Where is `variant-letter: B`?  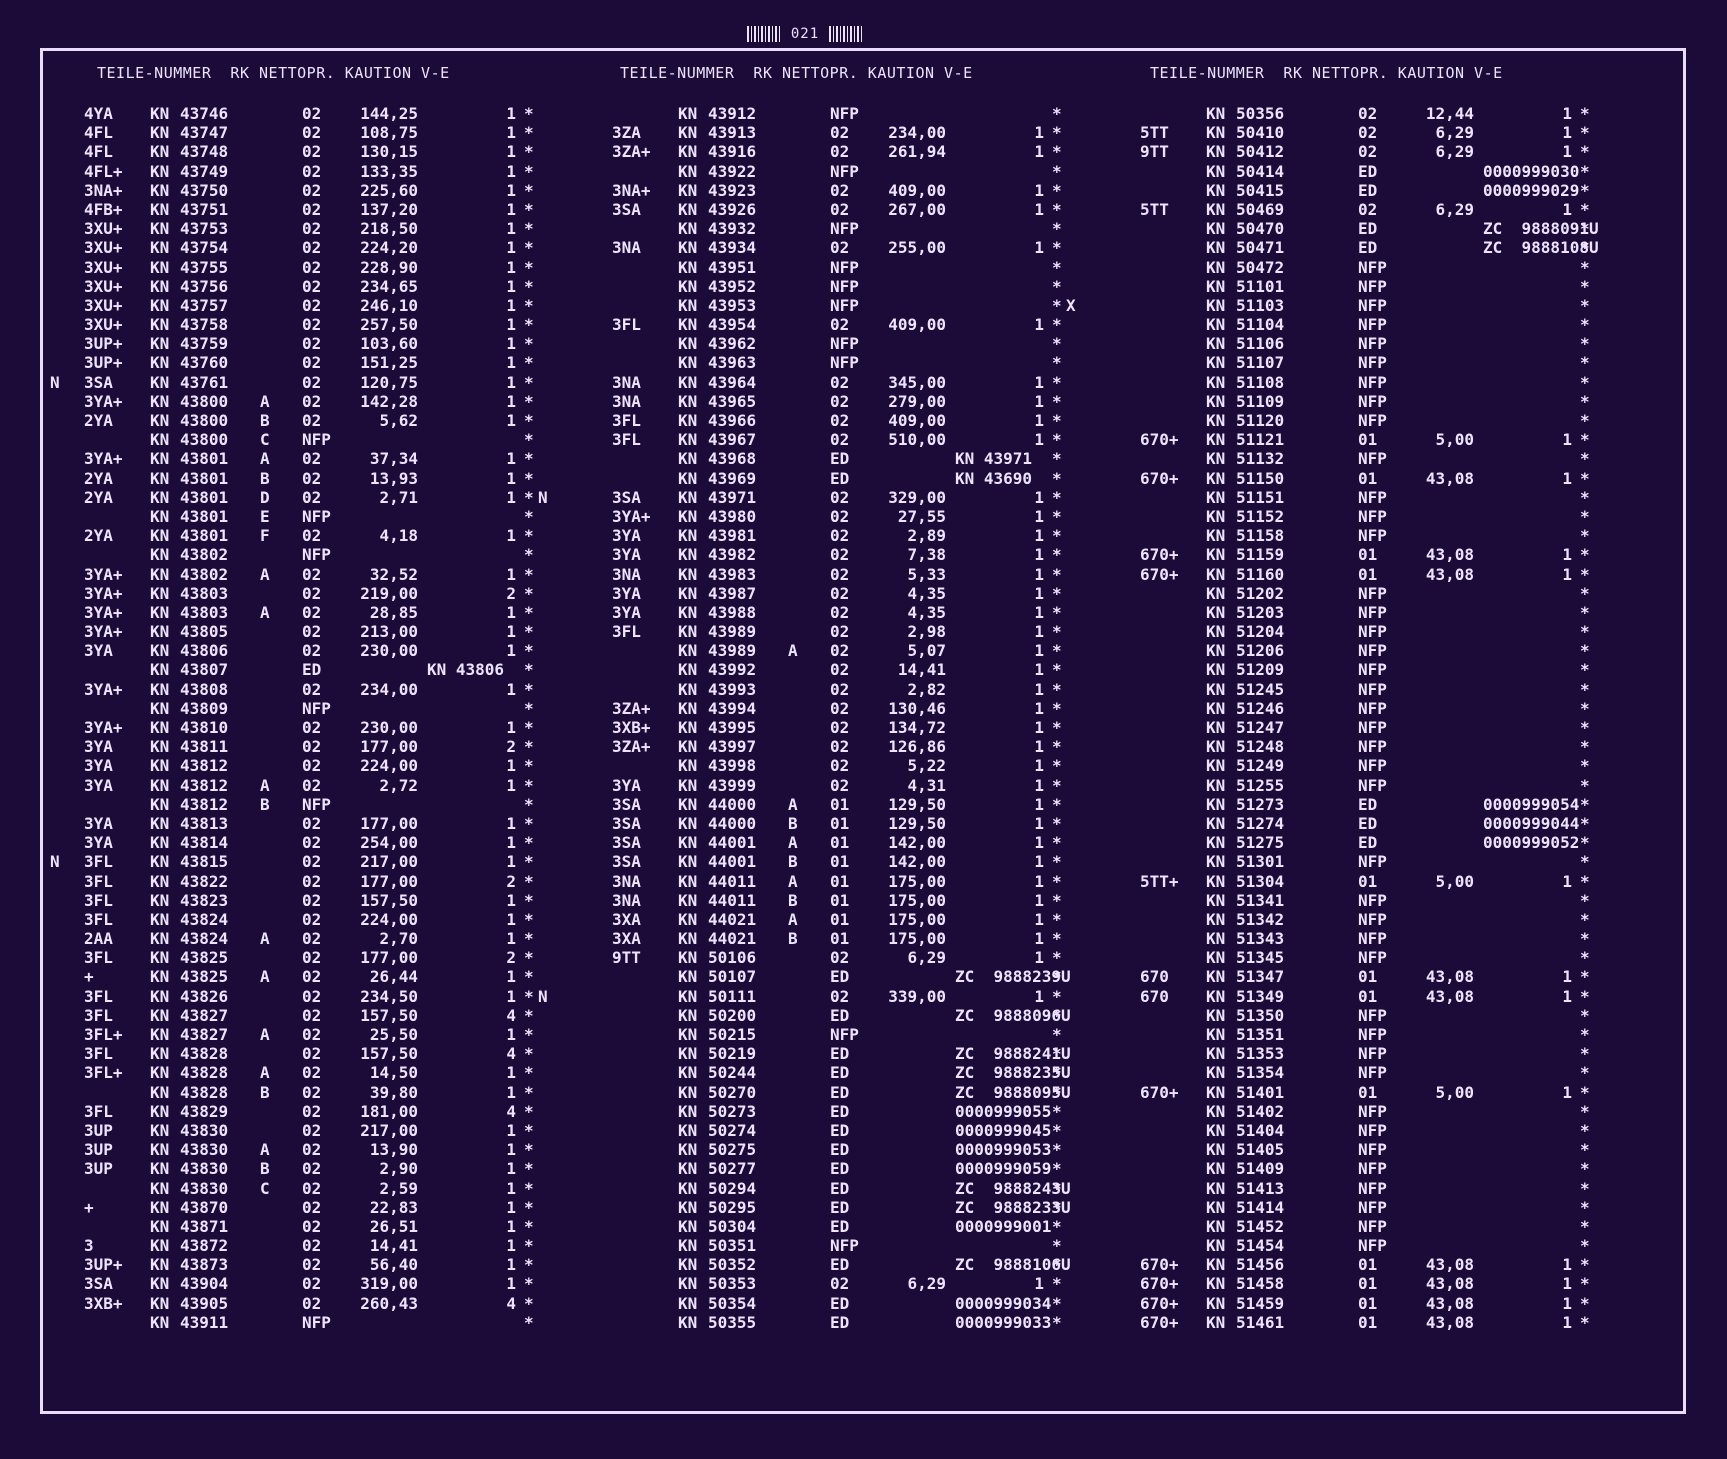
variant-letter: B is located at coordinates (793, 823).